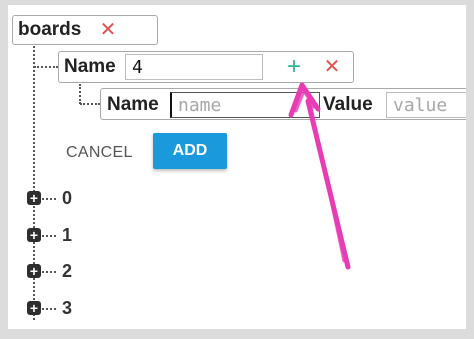 The image size is (474, 339). I want to click on cancel-button: CANCEL, so click(99, 153).